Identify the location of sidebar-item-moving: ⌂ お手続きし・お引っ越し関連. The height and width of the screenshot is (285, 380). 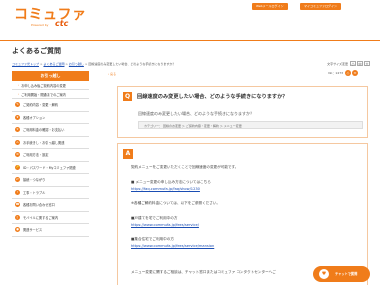
(50, 143).